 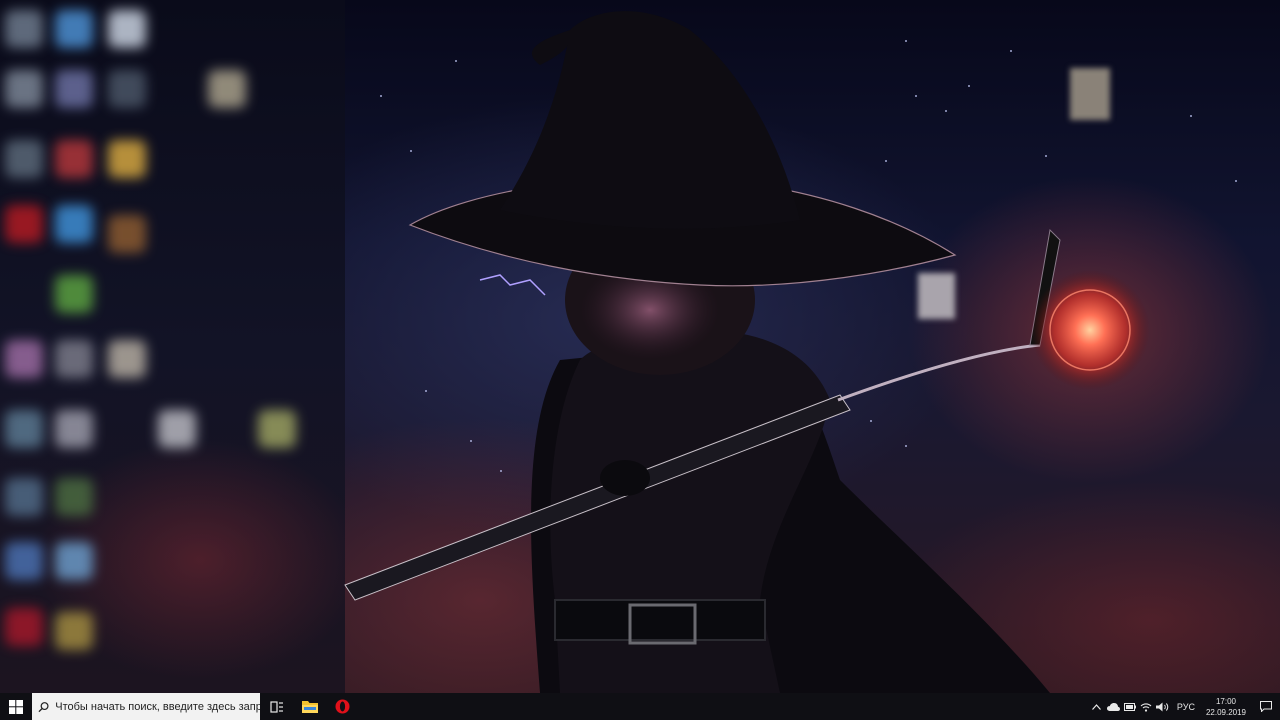 I want to click on chevron-up-icon, so click(x=1097, y=706).